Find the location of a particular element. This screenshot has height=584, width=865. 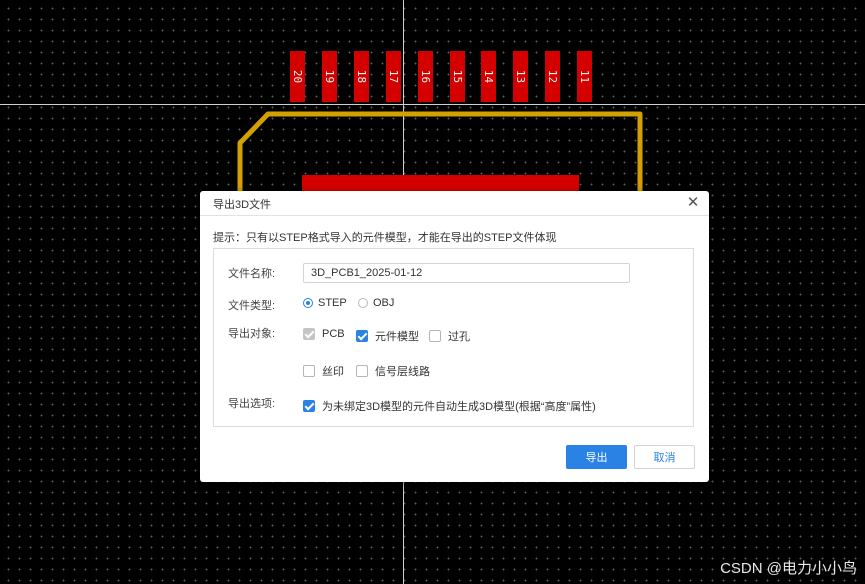

dialog-header: 导出3D文件 ✕ is located at coordinates (454, 203).